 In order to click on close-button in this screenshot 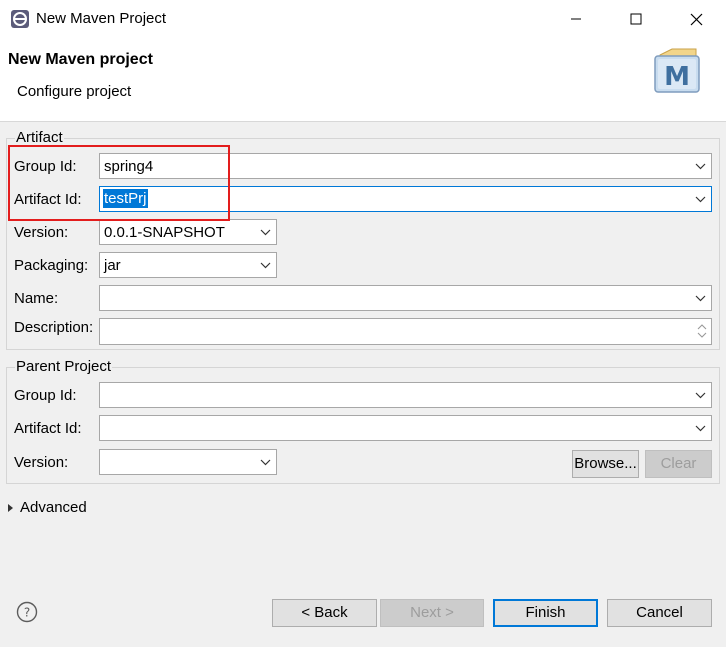, I will do `click(696, 19)`.